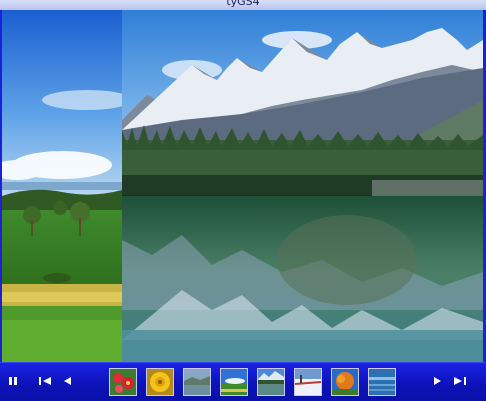  I want to click on previous-slide-button, so click(67, 381).